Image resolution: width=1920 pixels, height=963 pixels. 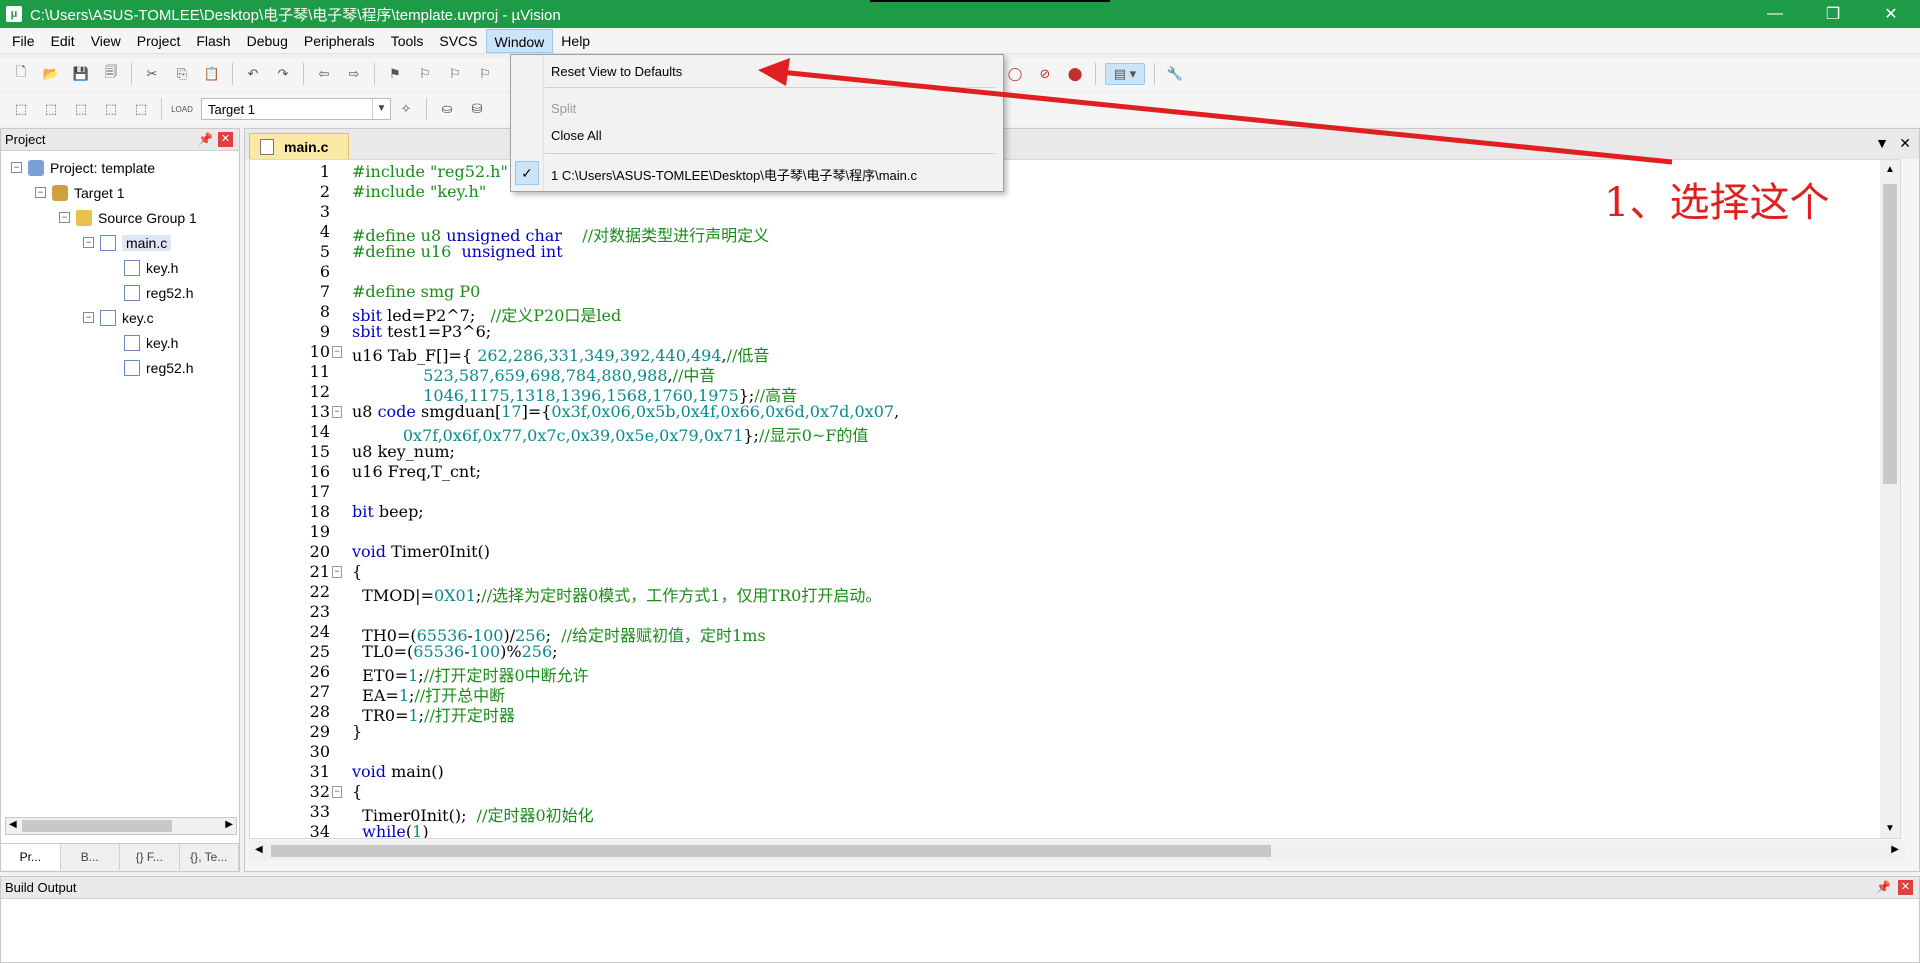 What do you see at coordinates (421, 331) in the screenshot?
I see `code-line: sbit test1=P3^6;` at bounding box center [421, 331].